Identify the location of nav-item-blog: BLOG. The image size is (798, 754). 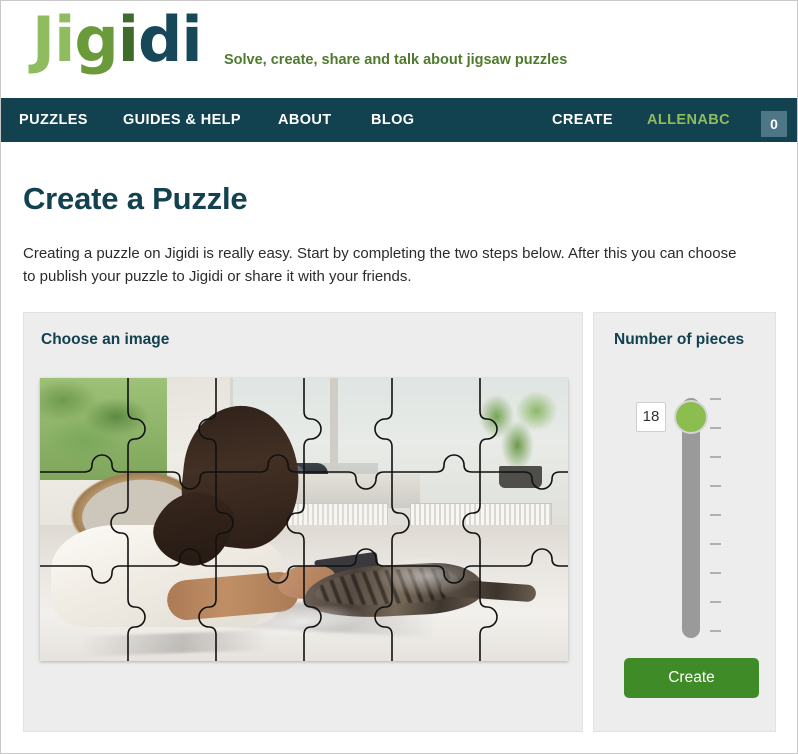
(393, 120).